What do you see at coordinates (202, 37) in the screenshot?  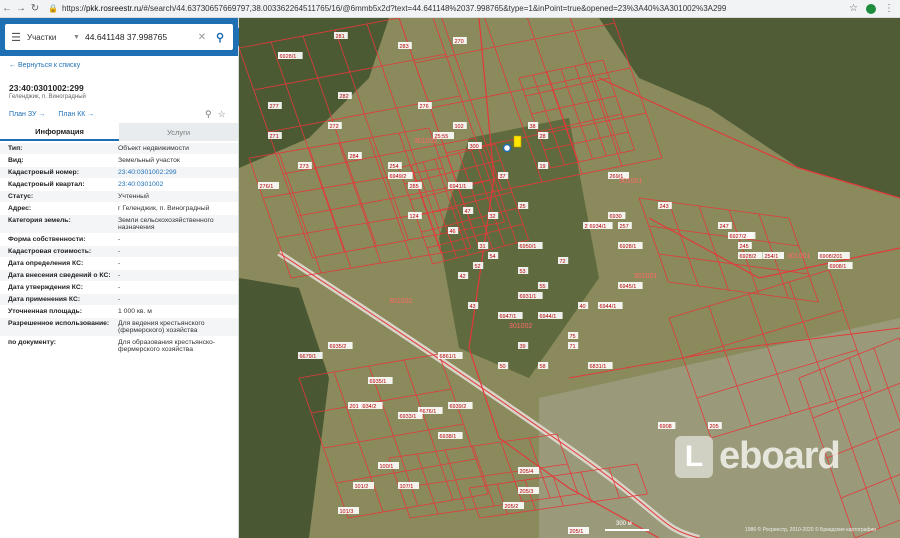 I see `clear-icon: ✕` at bounding box center [202, 37].